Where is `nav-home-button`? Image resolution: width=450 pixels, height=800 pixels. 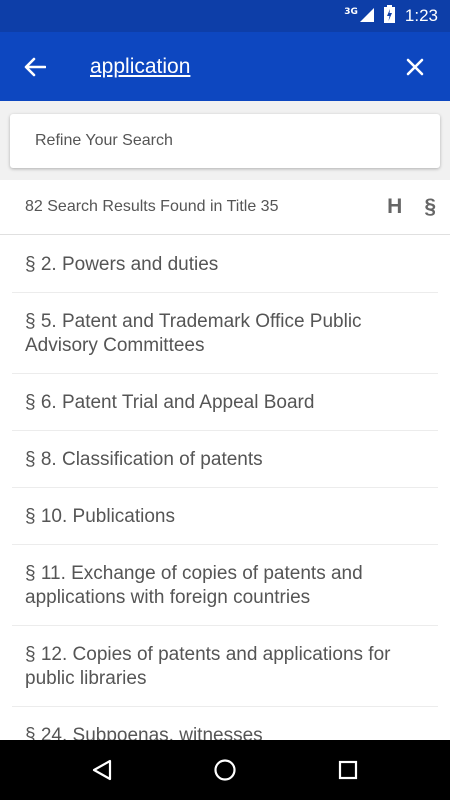
nav-home-button is located at coordinates (225, 770).